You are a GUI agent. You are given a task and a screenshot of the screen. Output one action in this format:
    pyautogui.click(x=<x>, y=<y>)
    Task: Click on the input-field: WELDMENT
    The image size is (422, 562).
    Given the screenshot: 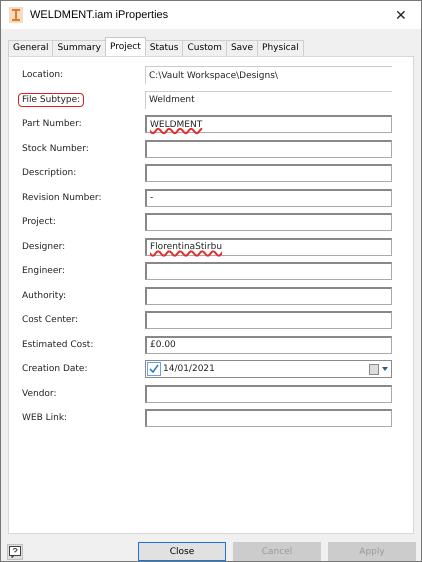 What is the action you would take?
    pyautogui.click(x=268, y=124)
    